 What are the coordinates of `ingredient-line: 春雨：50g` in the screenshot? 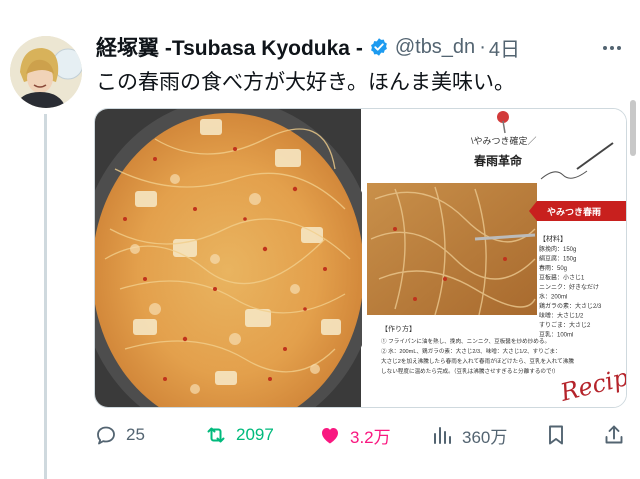 It's located at (553, 268).